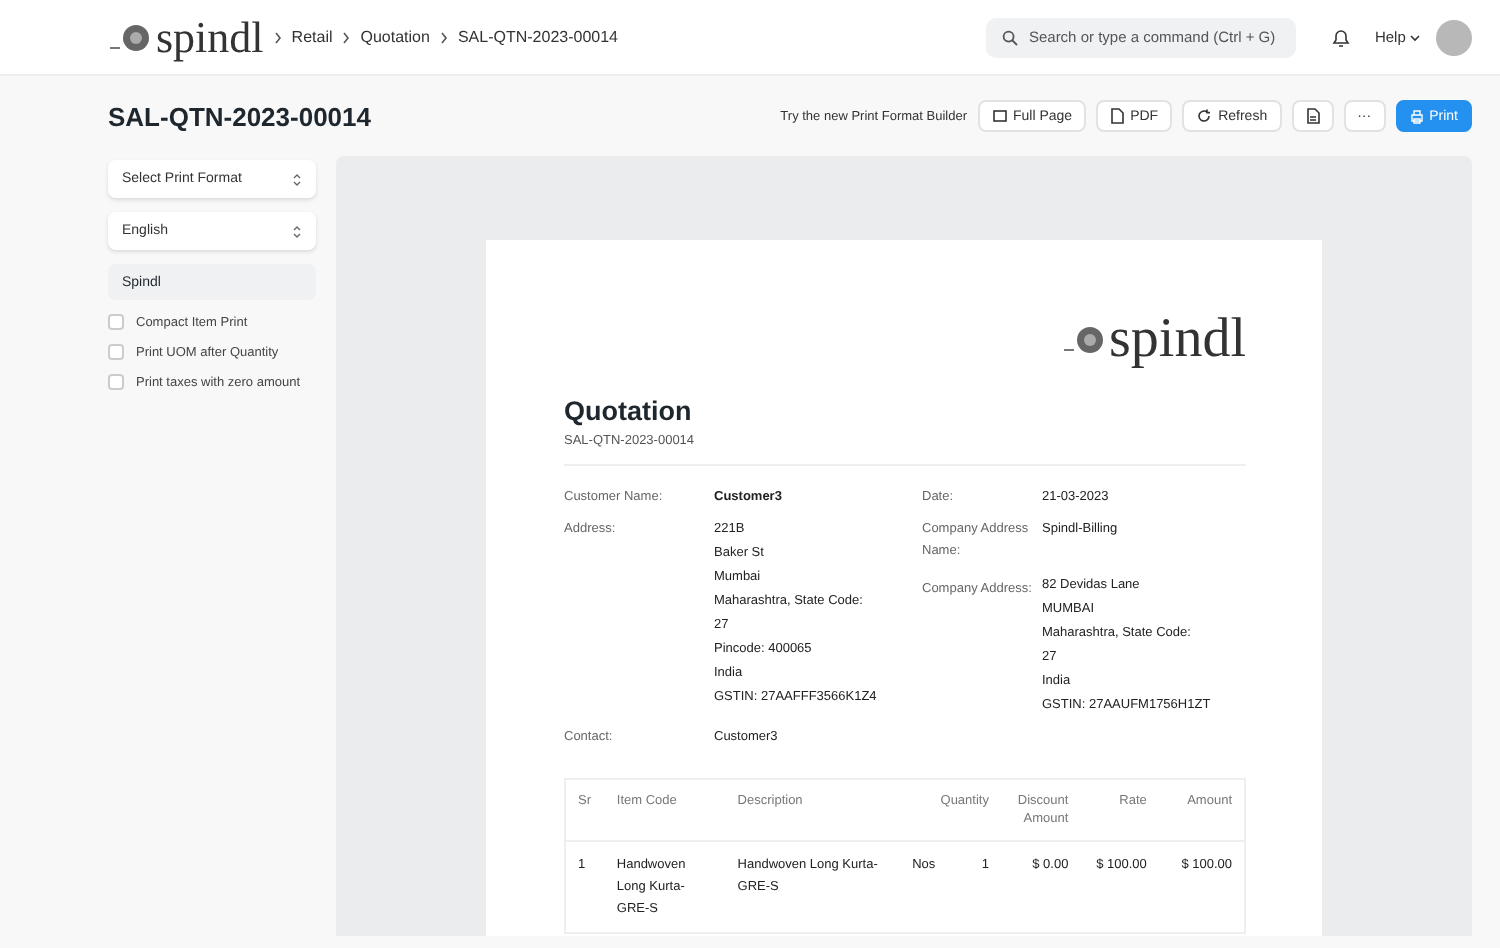 This screenshot has width=1500, height=948. What do you see at coordinates (537, 37) in the screenshot?
I see `breadcrumb-link: SAL-QTN-2023-00014` at bounding box center [537, 37].